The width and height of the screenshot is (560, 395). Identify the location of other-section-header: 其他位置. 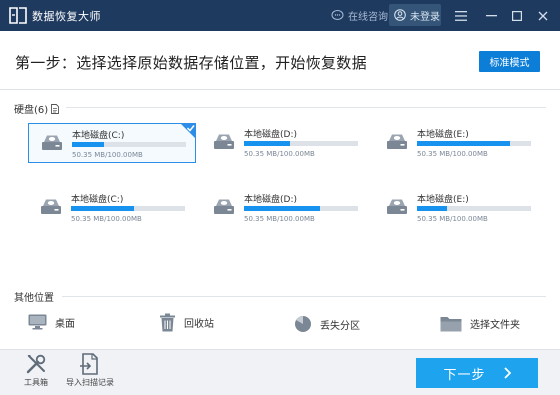
(34, 296).